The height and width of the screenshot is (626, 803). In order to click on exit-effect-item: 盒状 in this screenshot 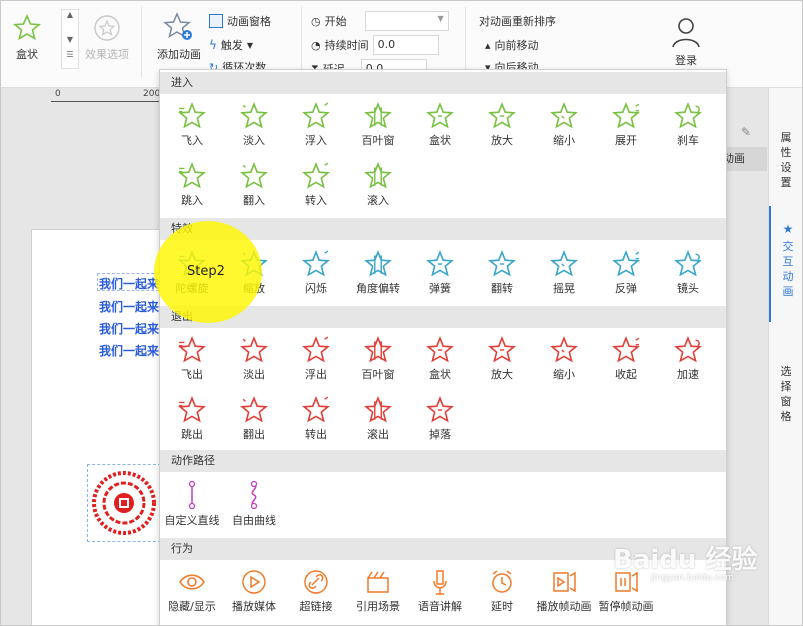, I will do `click(440, 360)`.